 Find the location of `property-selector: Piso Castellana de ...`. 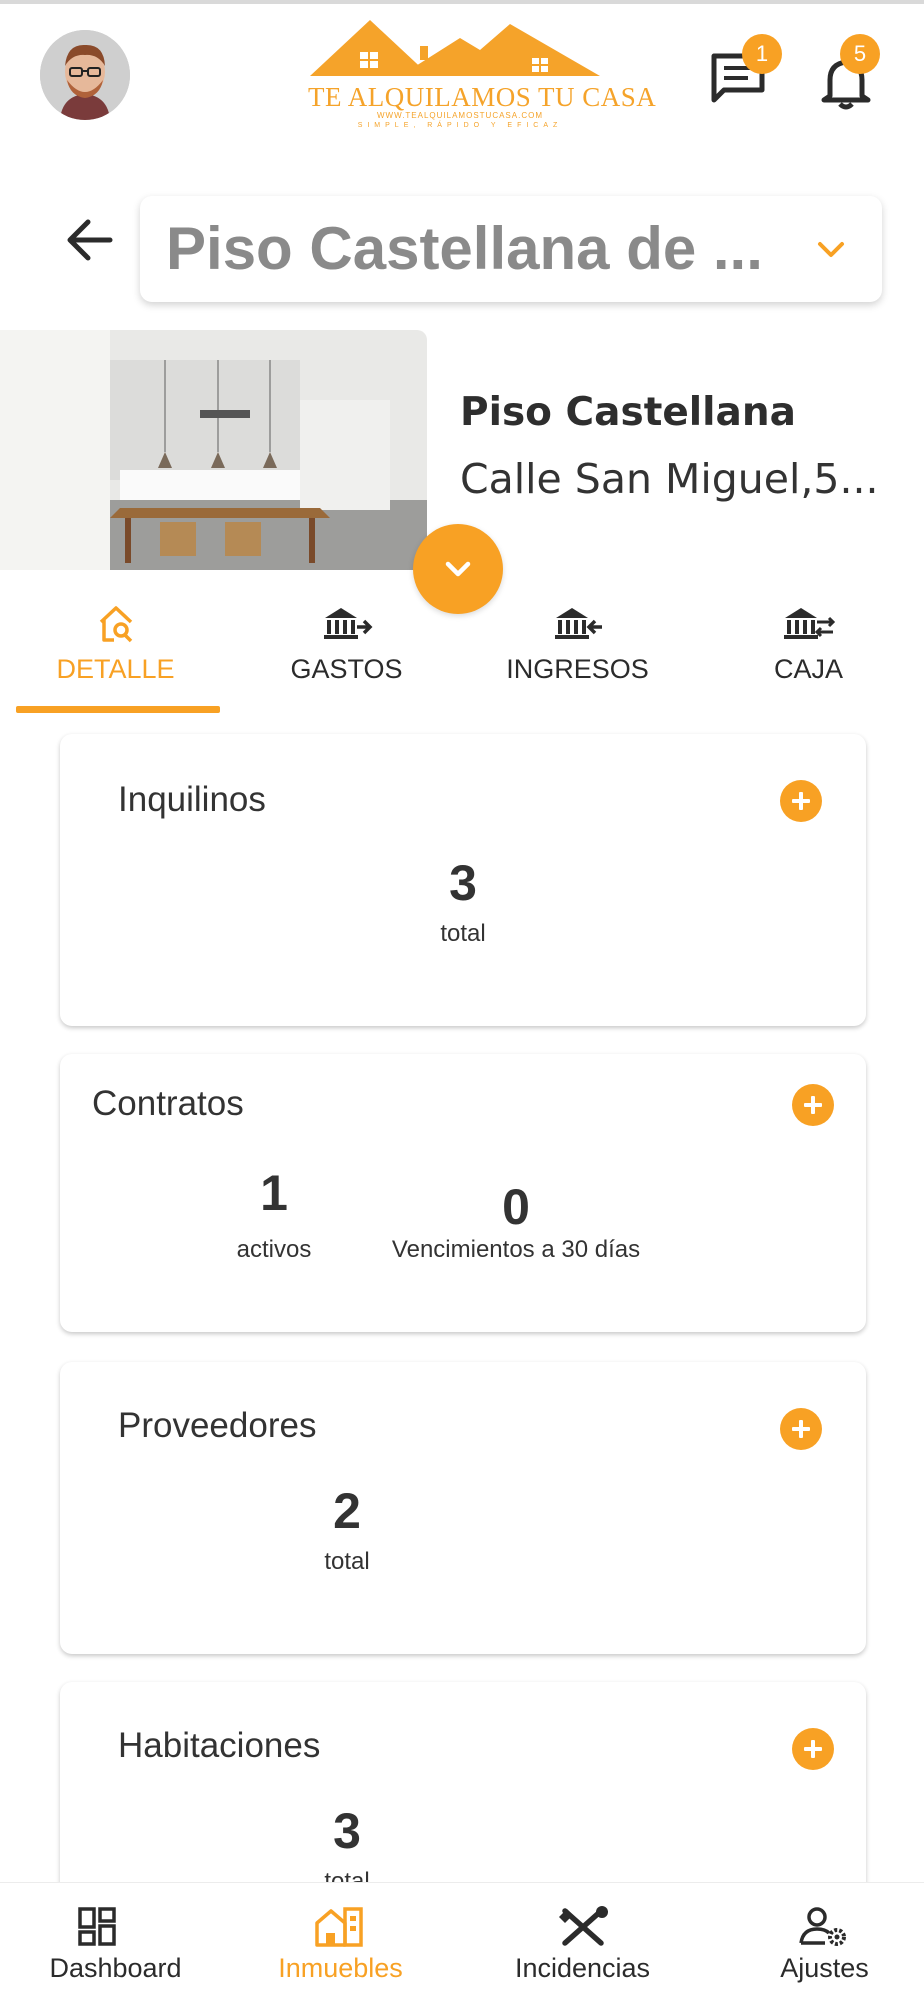

property-selector: Piso Castellana de ... is located at coordinates (511, 249).